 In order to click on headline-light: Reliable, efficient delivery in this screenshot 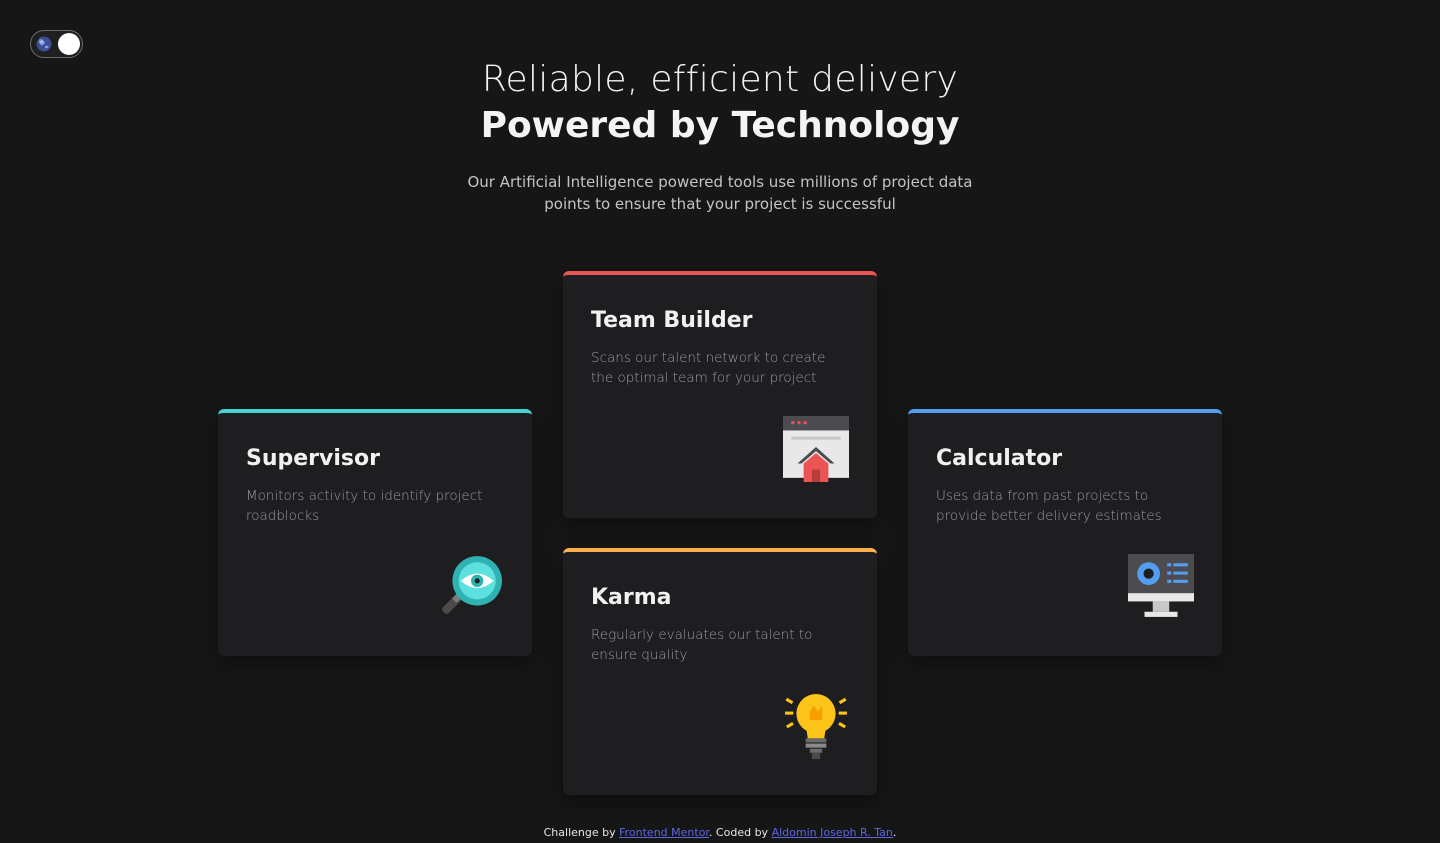, I will do `click(720, 79)`.